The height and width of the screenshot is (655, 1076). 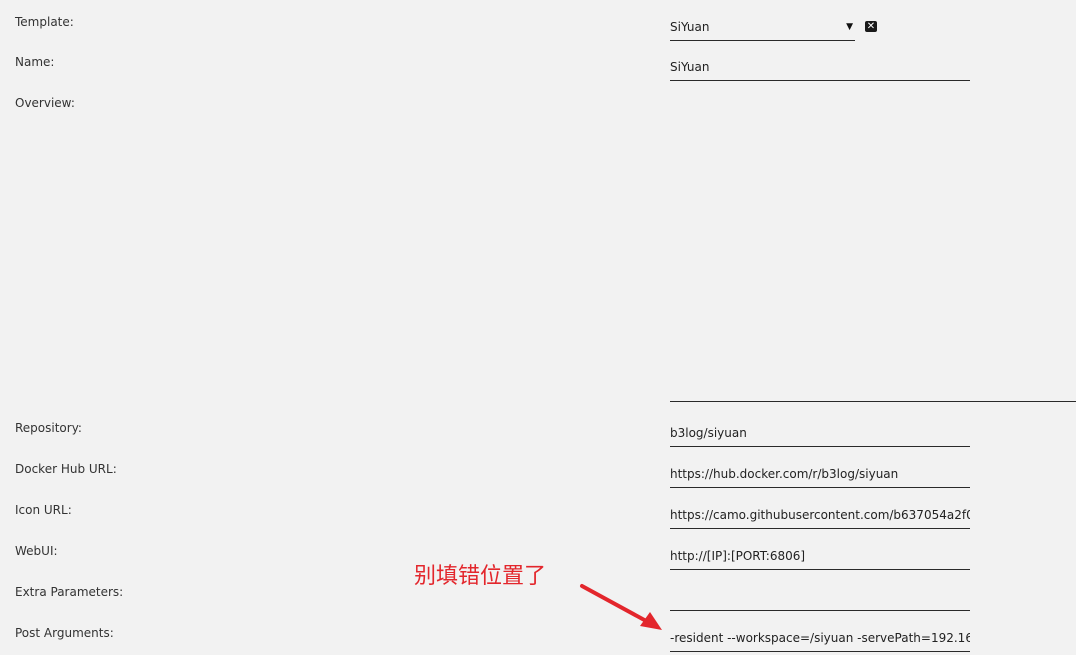 I want to click on webui-label: WebUI:, so click(x=36, y=551).